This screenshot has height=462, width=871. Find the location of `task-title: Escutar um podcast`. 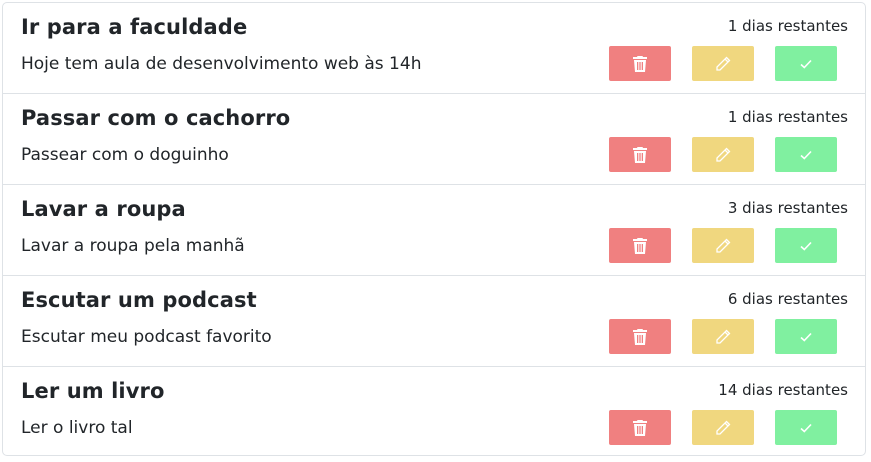

task-title: Escutar um podcast is located at coordinates (139, 300).